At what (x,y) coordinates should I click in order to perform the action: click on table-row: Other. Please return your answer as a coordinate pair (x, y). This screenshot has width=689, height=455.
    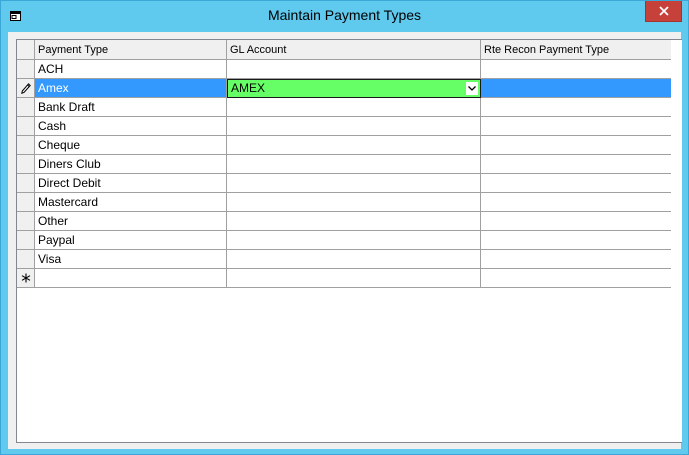
    Looking at the image, I should click on (344, 221).